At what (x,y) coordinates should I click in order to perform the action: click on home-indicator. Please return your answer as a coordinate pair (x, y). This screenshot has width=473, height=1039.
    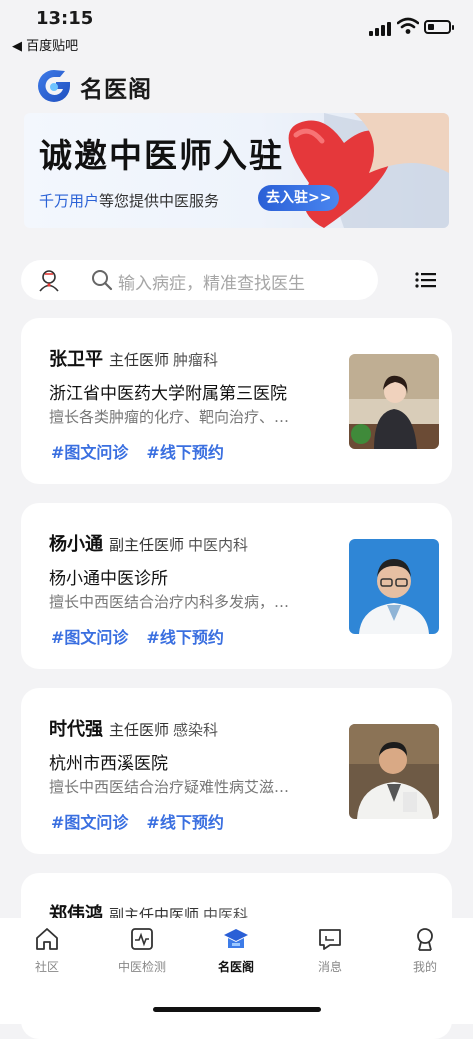
    Looking at the image, I should click on (237, 1009).